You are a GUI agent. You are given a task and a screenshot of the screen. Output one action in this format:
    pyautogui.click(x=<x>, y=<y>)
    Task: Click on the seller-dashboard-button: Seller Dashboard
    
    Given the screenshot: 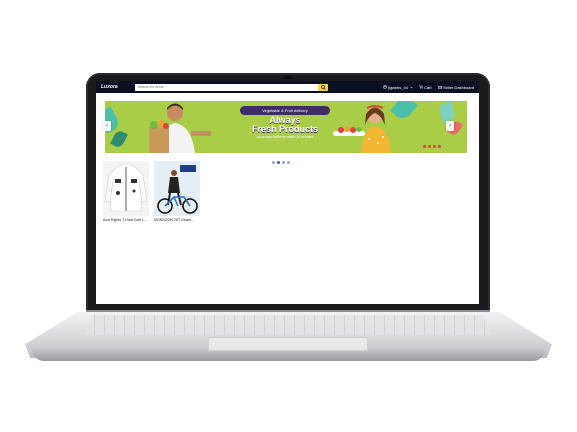 What is the action you would take?
    pyautogui.click(x=455, y=87)
    